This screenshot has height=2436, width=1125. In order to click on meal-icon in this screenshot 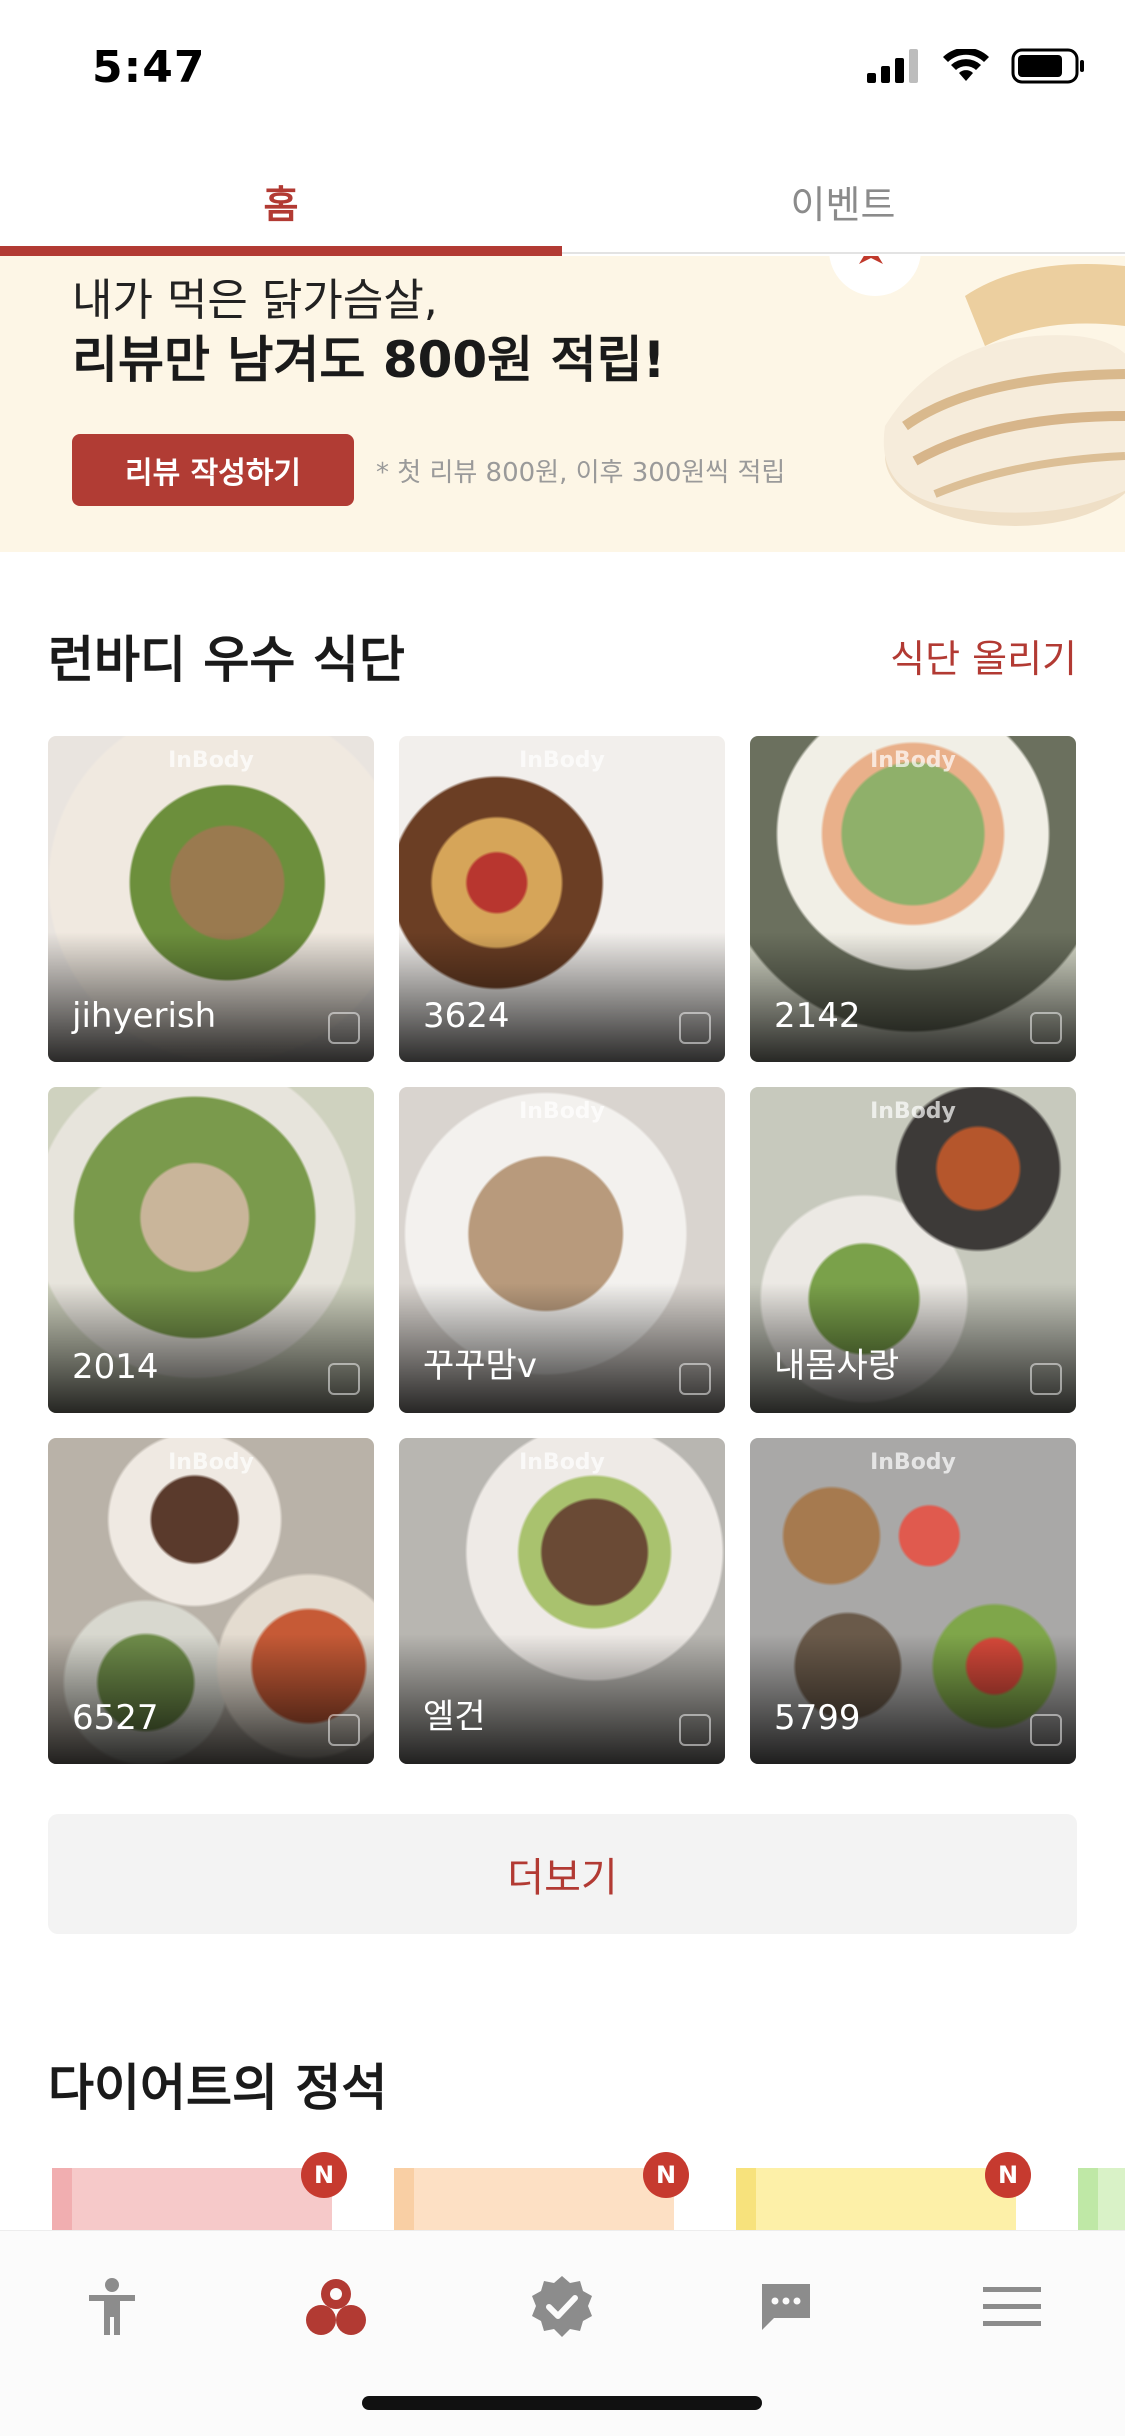, I will do `click(336, 2307)`.